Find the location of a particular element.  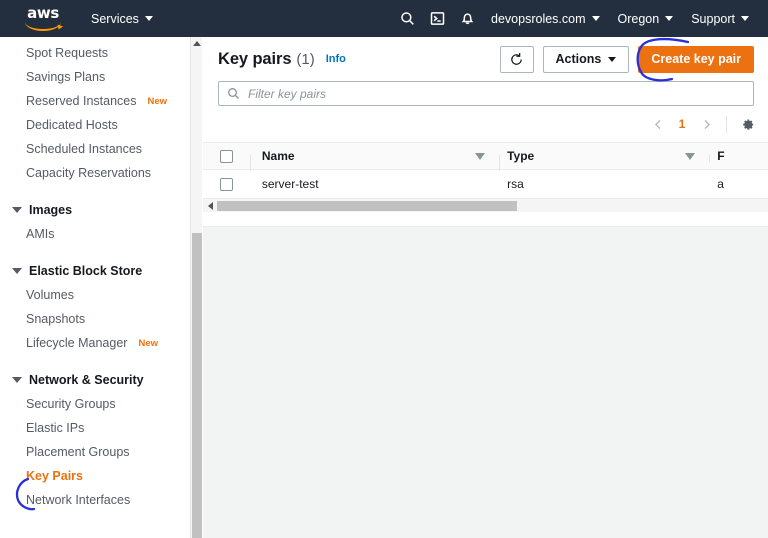

table-row: server-test rsa a is located at coordinates (485, 184).